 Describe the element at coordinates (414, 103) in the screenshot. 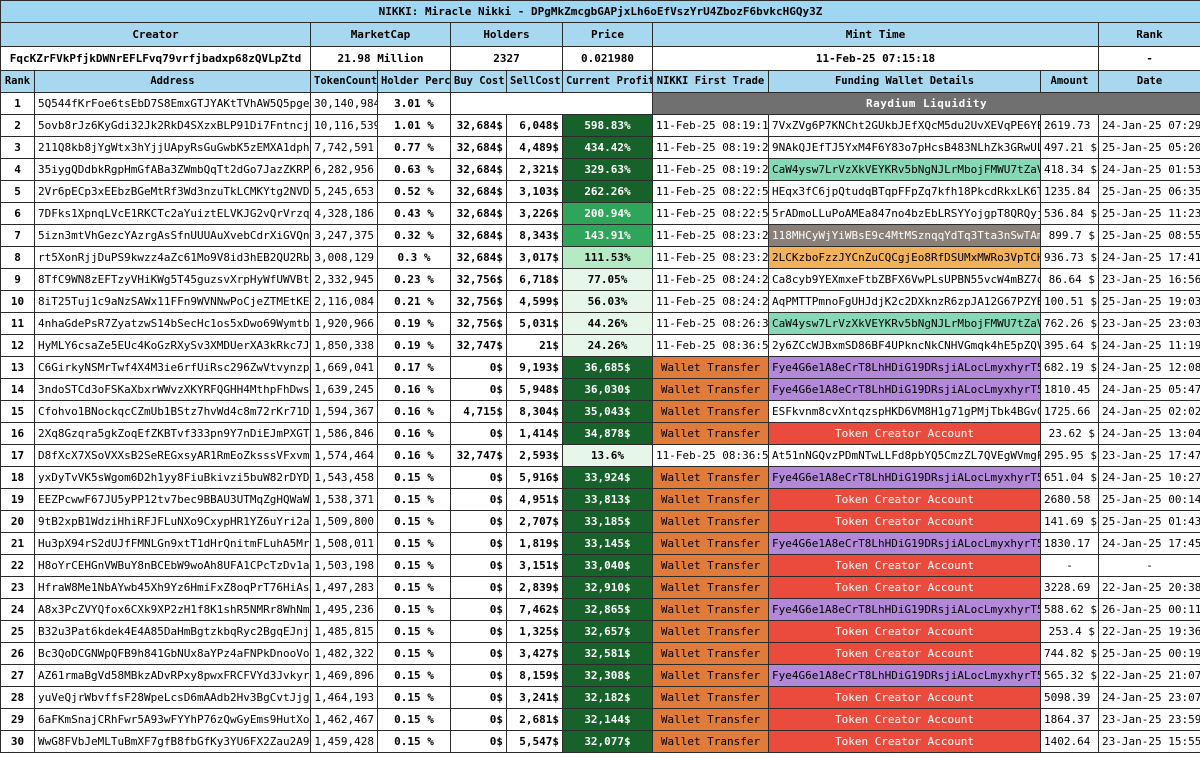

I see `holder-percent: 3.01 %` at that location.